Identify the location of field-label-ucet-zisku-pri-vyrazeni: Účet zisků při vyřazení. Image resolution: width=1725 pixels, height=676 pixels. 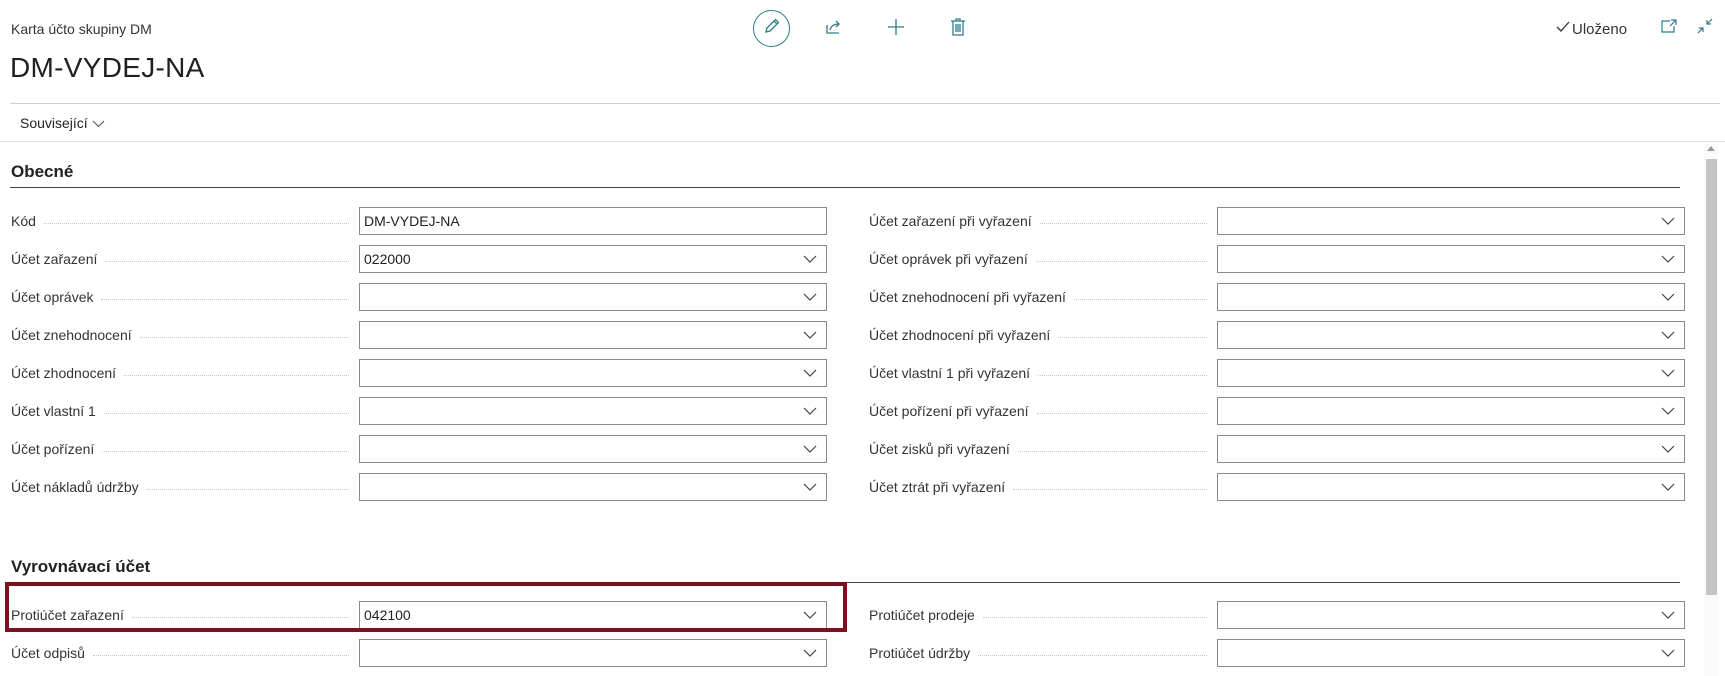
(1038, 449).